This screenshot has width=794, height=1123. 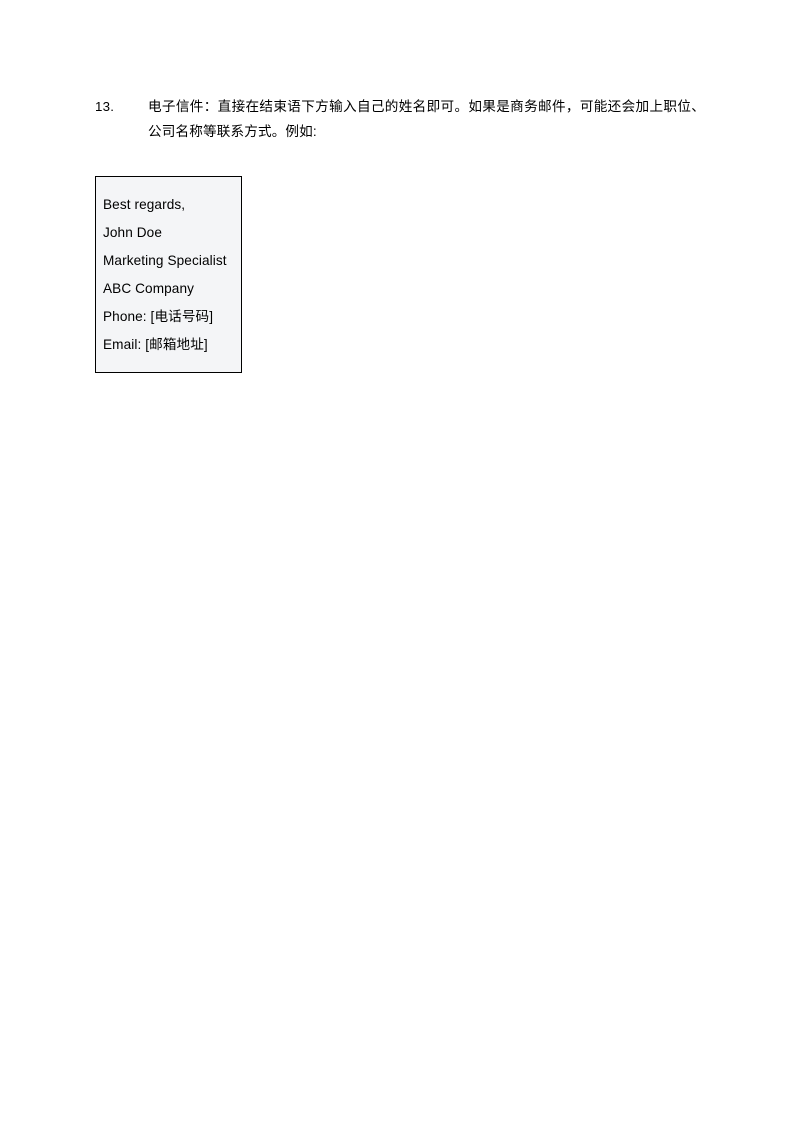 What do you see at coordinates (132, 232) in the screenshot?
I see `signature-line-name: John Doe` at bounding box center [132, 232].